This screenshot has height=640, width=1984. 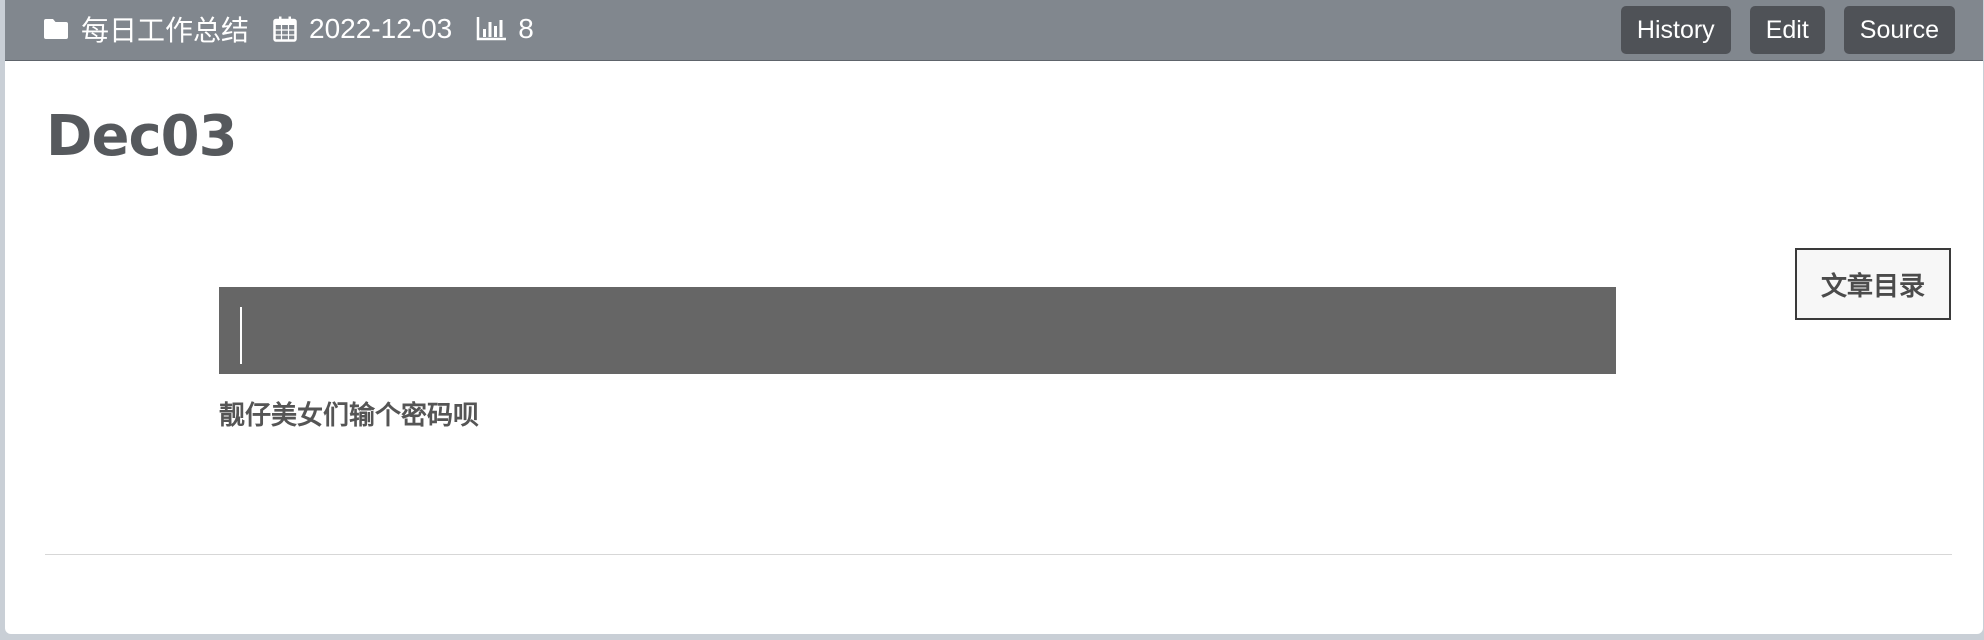 What do you see at coordinates (142, 136) in the screenshot?
I see `page-title: Dec03` at bounding box center [142, 136].